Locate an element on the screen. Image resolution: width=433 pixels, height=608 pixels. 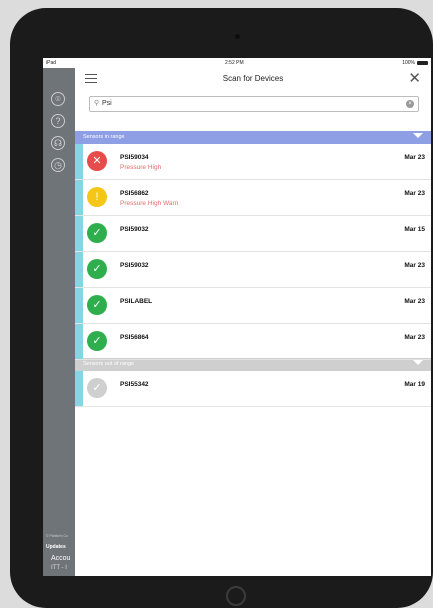
status-error-icon: ✕ is located at coordinates (97, 161).